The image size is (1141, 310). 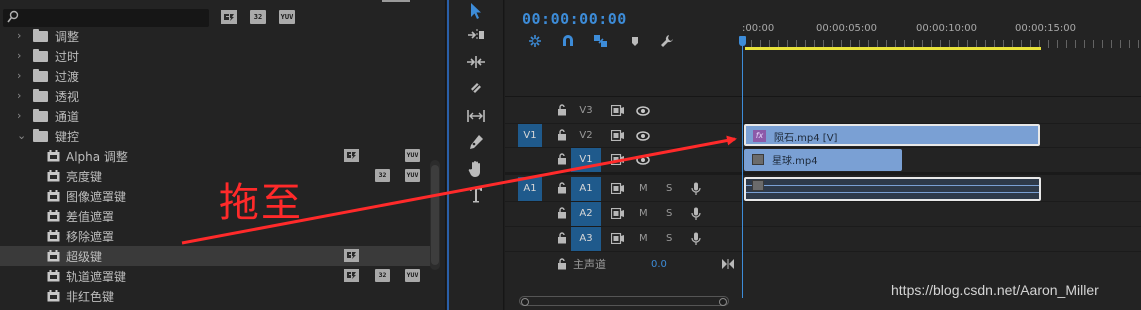 What do you see at coordinates (530, 189) in the screenshot?
I see `source-patch-target: A1` at bounding box center [530, 189].